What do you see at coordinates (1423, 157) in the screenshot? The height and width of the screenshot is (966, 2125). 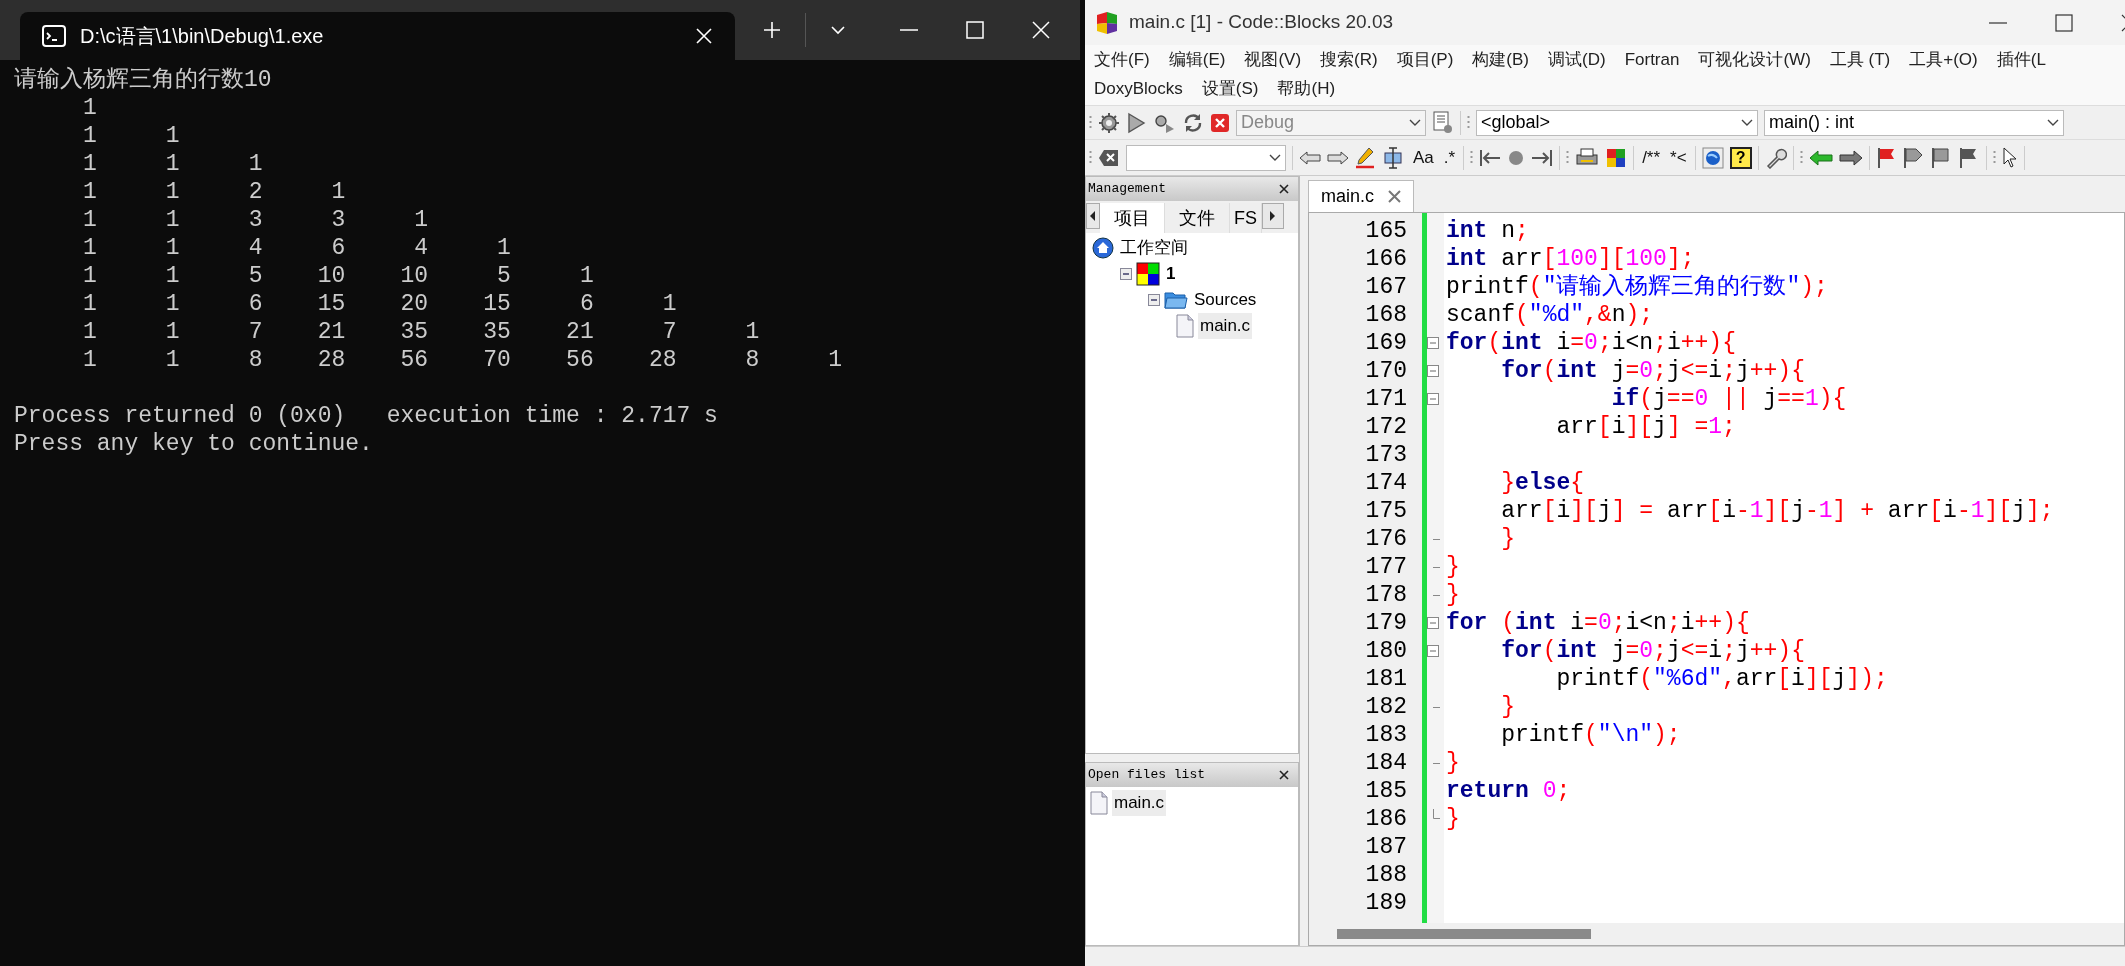 I see `toolbar-button: Aa` at bounding box center [1423, 157].